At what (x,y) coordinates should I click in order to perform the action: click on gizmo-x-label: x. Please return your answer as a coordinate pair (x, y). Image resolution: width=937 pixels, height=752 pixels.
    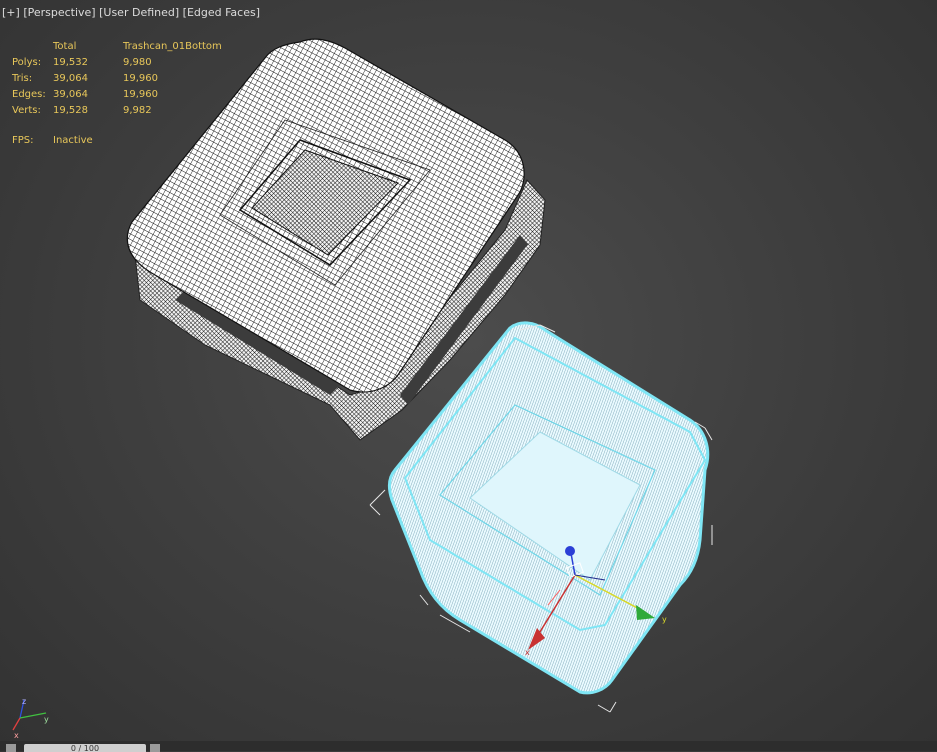
    Looking at the image, I should click on (527, 652).